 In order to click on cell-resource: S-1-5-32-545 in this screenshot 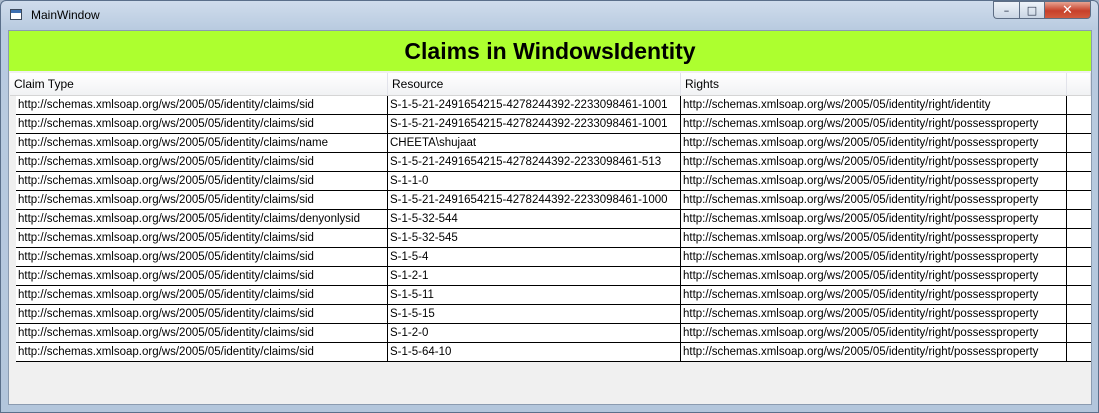, I will do `click(534, 238)`.